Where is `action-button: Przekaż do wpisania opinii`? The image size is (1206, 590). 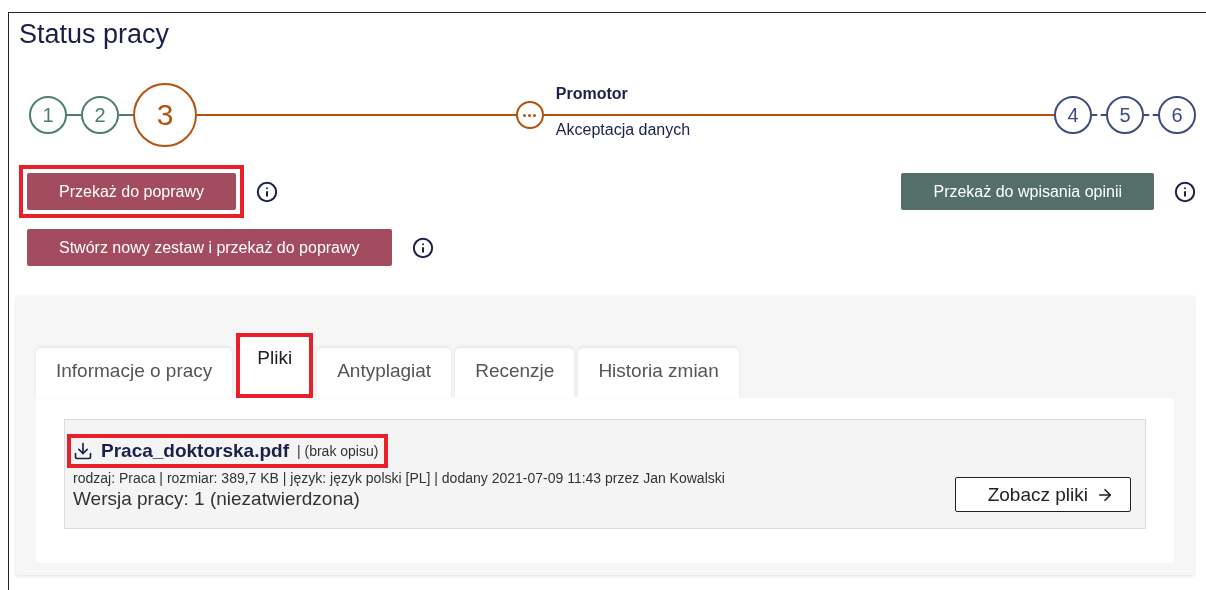 action-button: Przekaż do wpisania opinii is located at coordinates (1027, 191).